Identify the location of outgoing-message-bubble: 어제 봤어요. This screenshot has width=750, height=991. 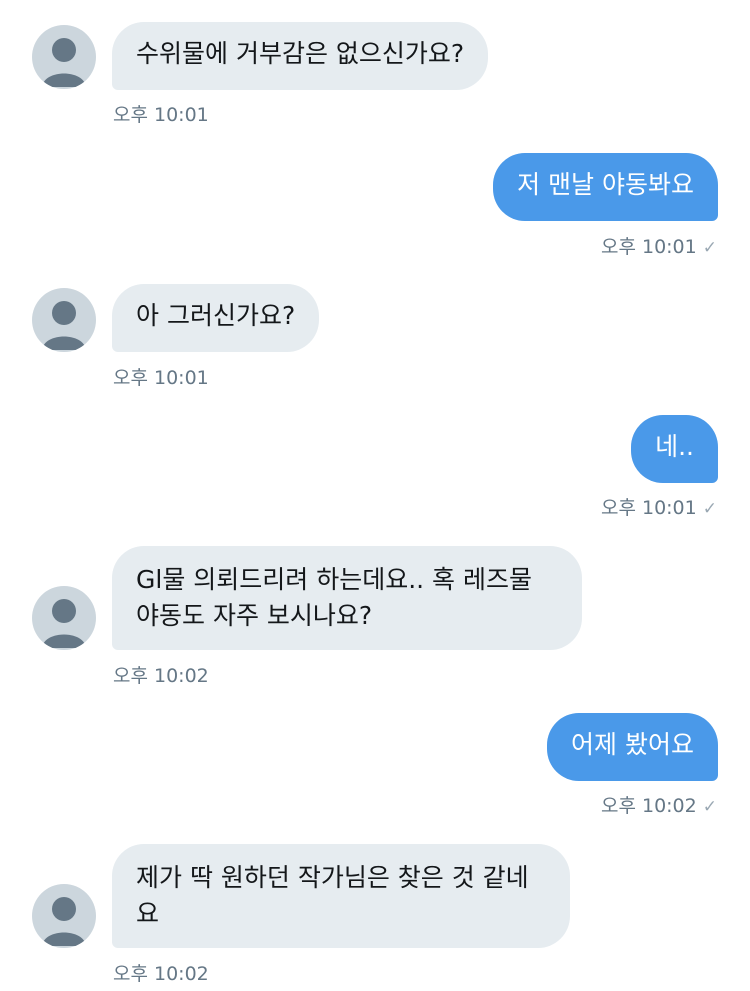
(632, 747).